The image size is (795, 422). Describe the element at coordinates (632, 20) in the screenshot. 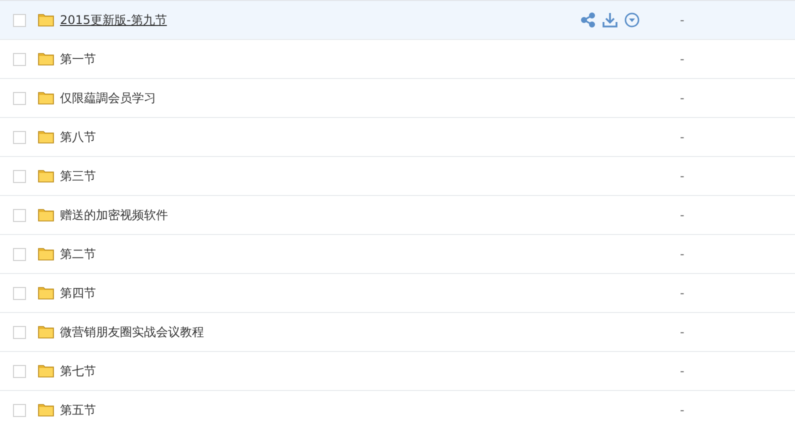

I see `dropdown-icon` at that location.